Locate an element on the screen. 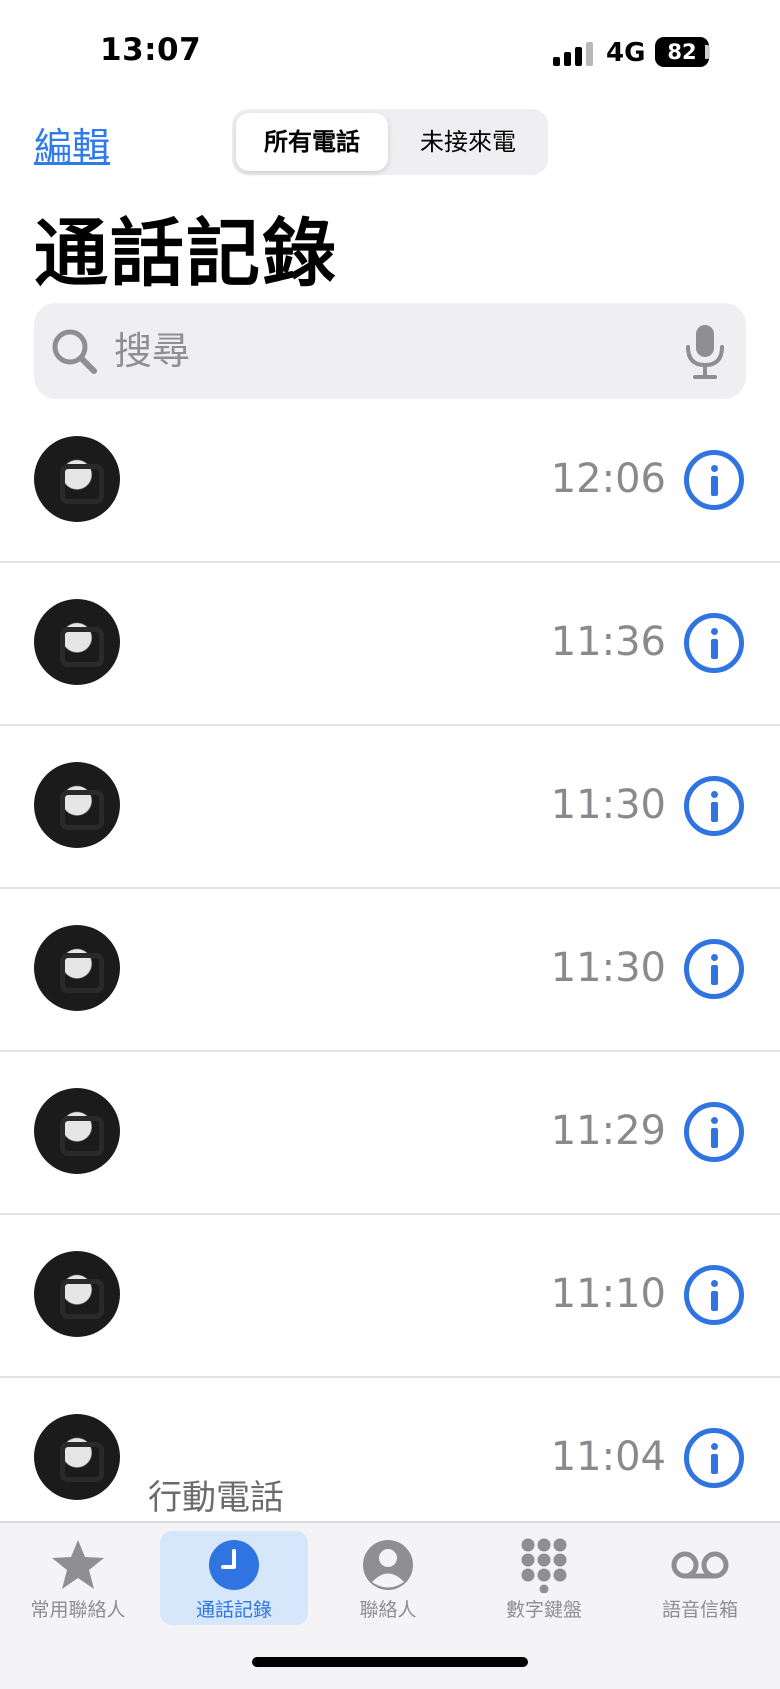 This screenshot has height=1689, width=780. home-indicator is located at coordinates (390, 1662).